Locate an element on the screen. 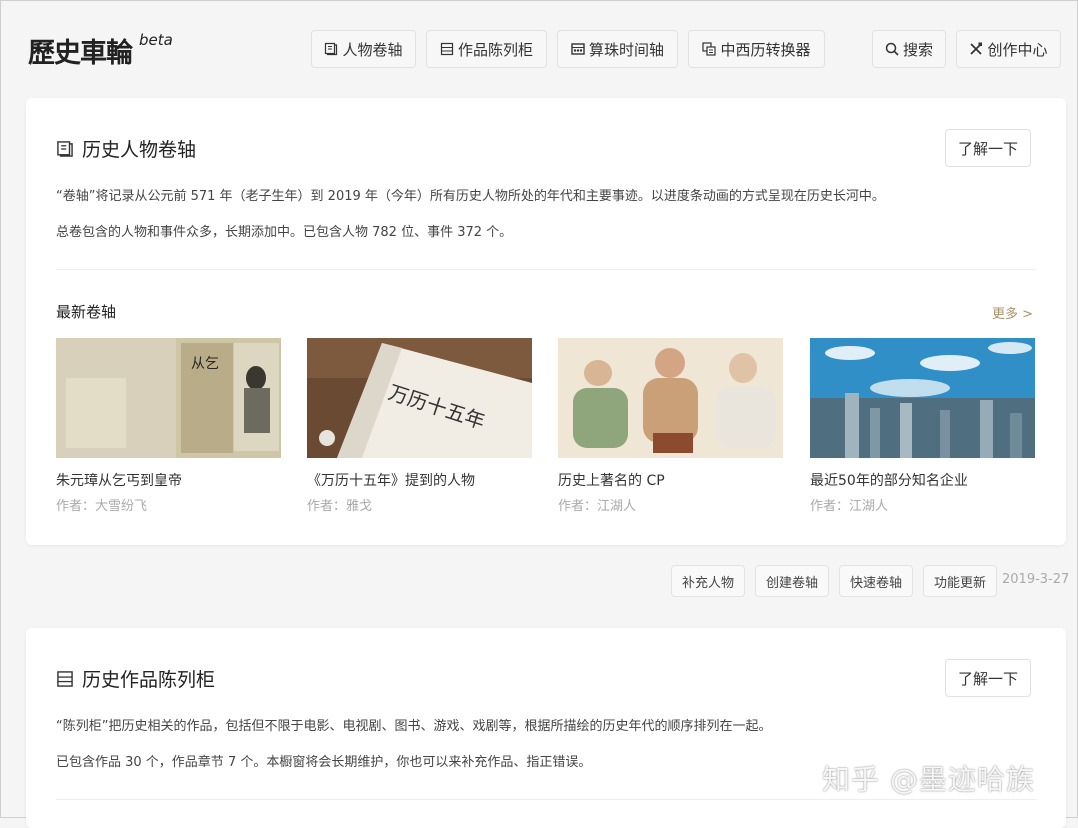 Image resolution: width=1078 pixels, height=828 pixels. nav-works-cabinet-button: 作品陈列柜 is located at coordinates (486, 49).